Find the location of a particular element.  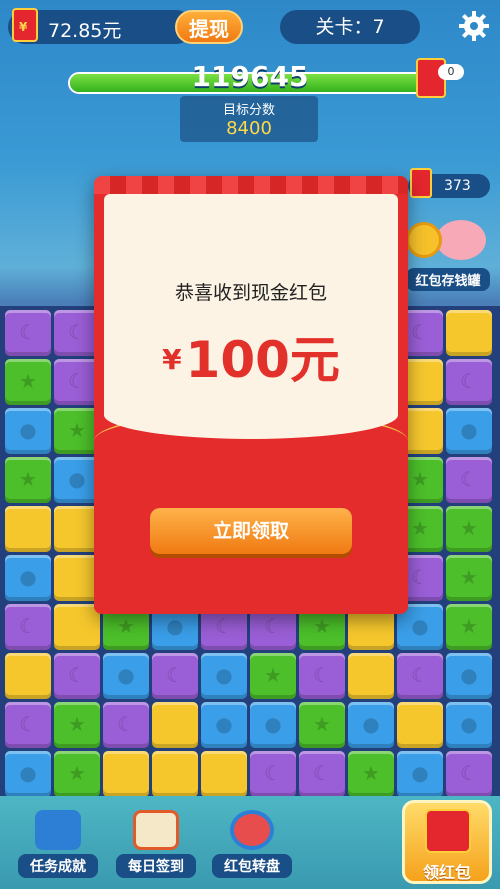

claim-now-button: 立即领取 is located at coordinates (251, 531).